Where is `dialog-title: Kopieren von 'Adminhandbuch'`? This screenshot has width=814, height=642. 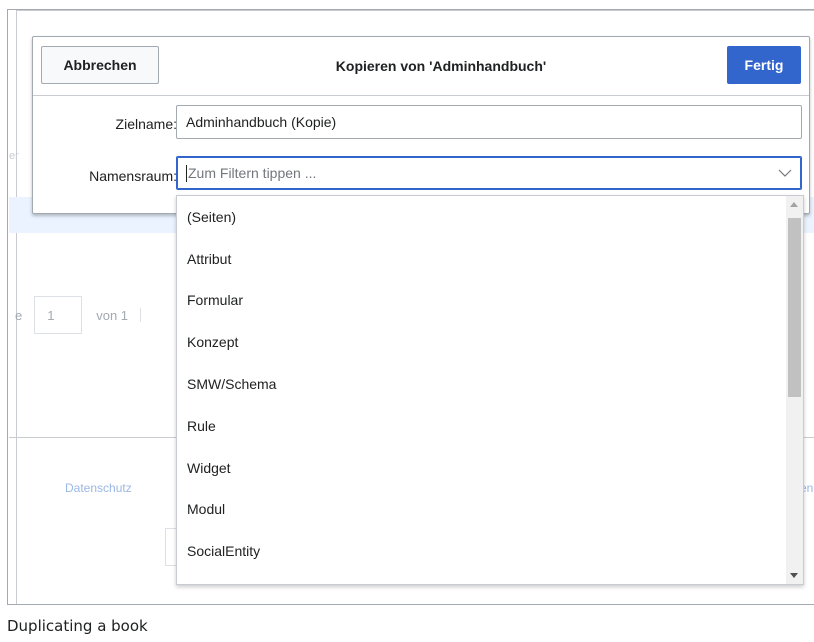 dialog-title: Kopieren von 'Adminhandbuch' is located at coordinates (441, 66).